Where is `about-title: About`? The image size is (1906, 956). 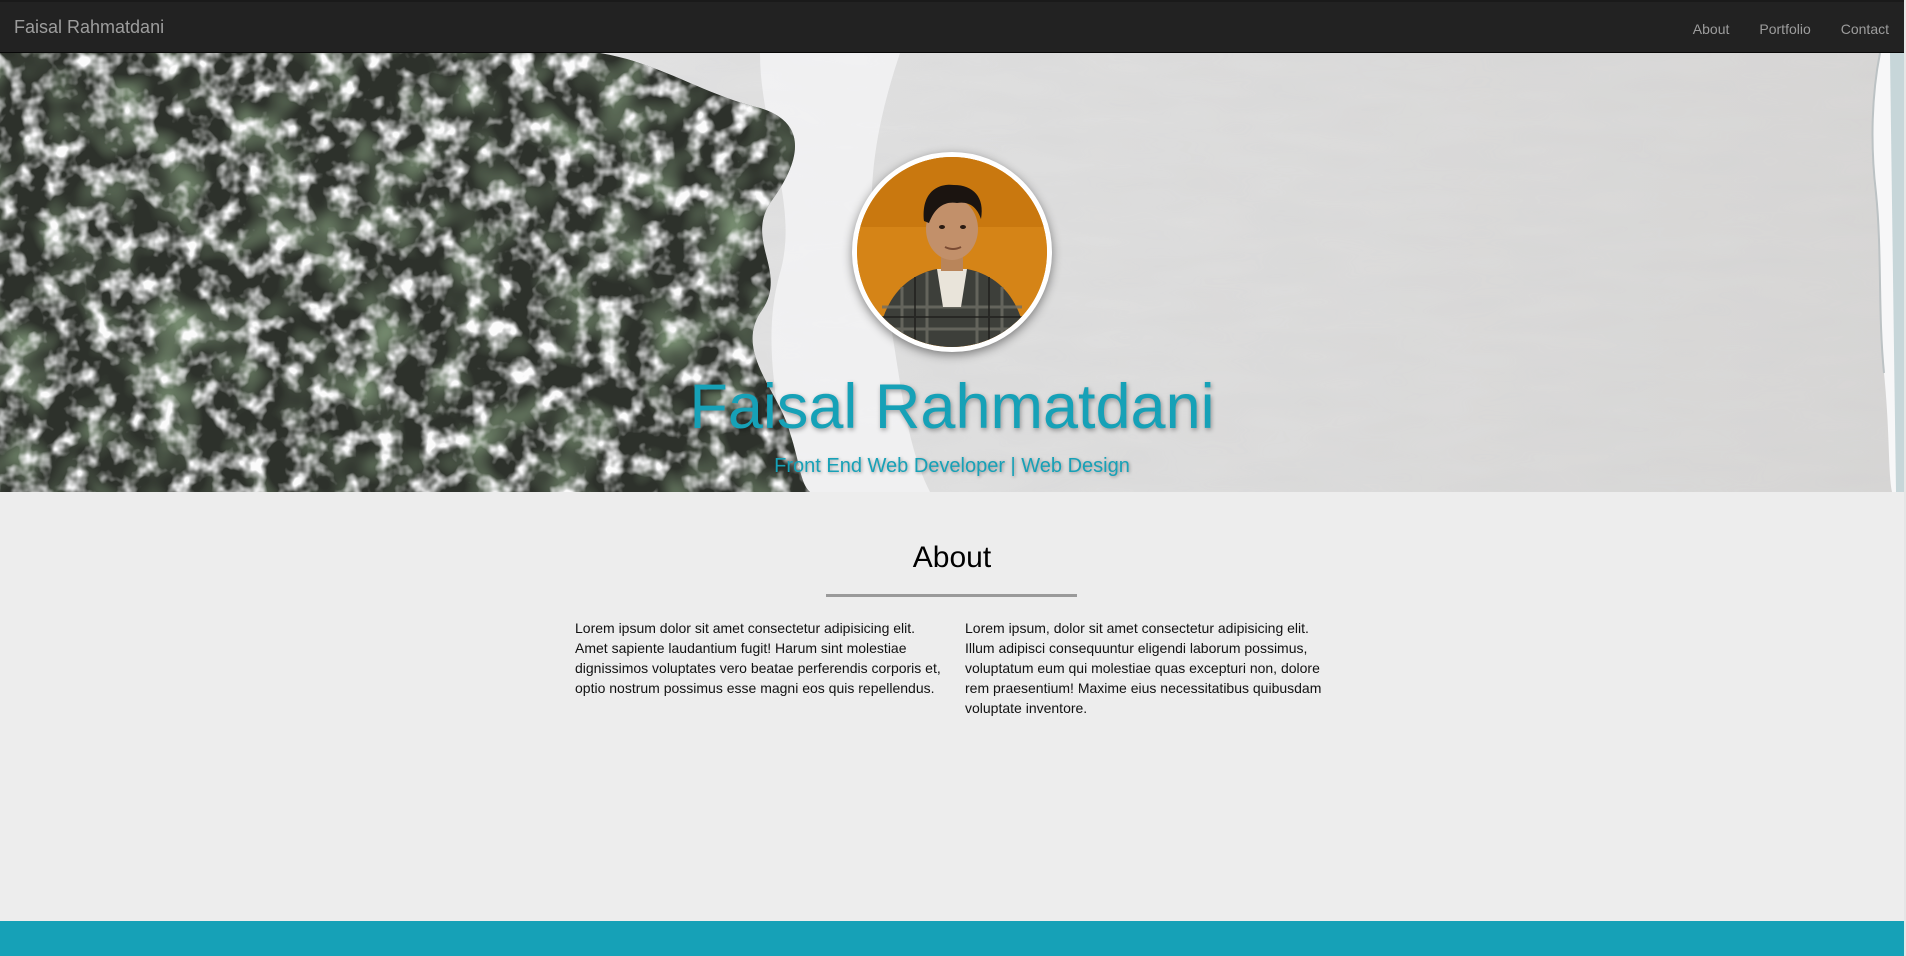 about-title: About is located at coordinates (952, 557).